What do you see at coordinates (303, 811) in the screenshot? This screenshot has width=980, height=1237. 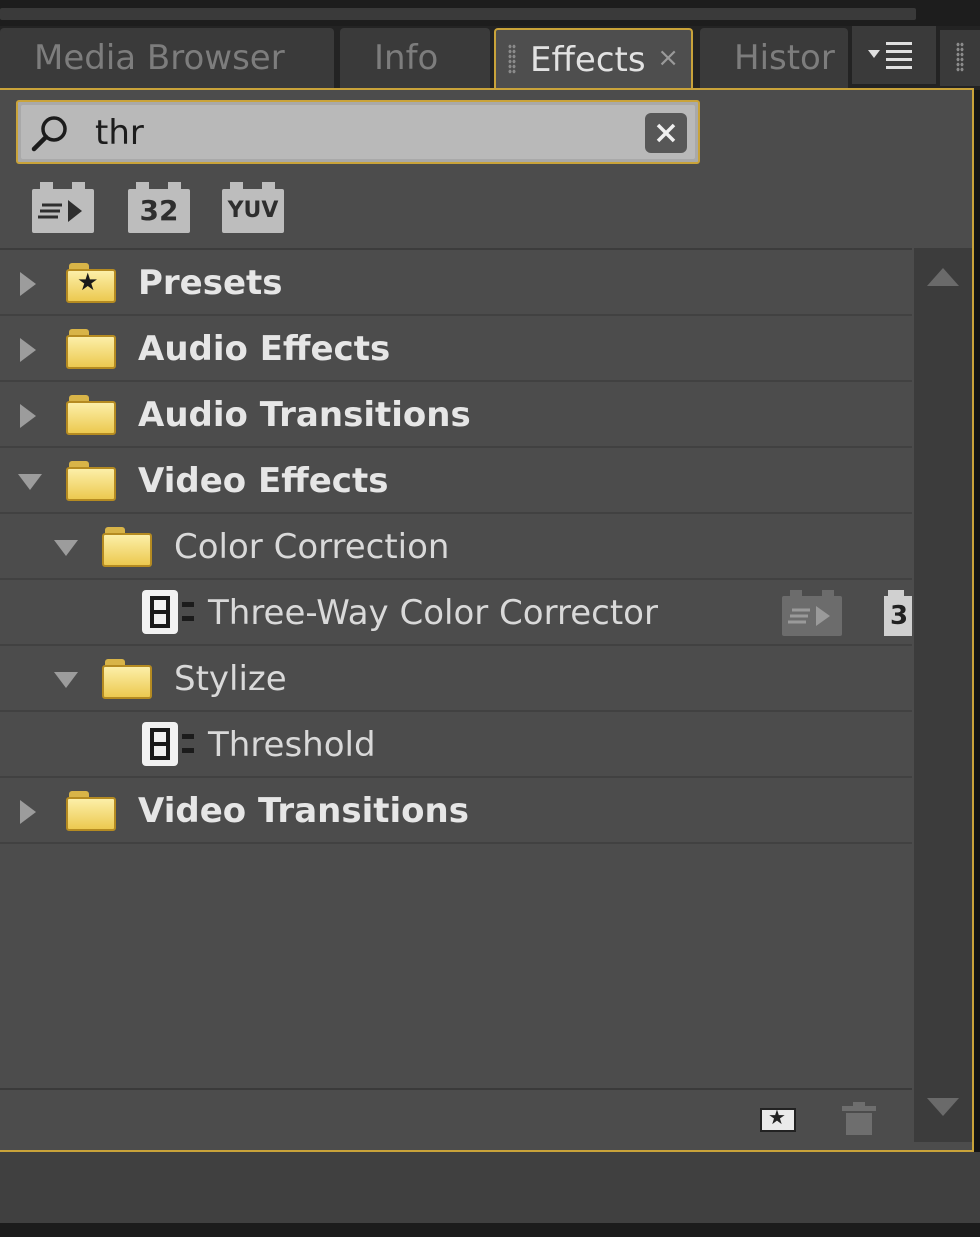 I see `tree-item-label: Video Transitions` at bounding box center [303, 811].